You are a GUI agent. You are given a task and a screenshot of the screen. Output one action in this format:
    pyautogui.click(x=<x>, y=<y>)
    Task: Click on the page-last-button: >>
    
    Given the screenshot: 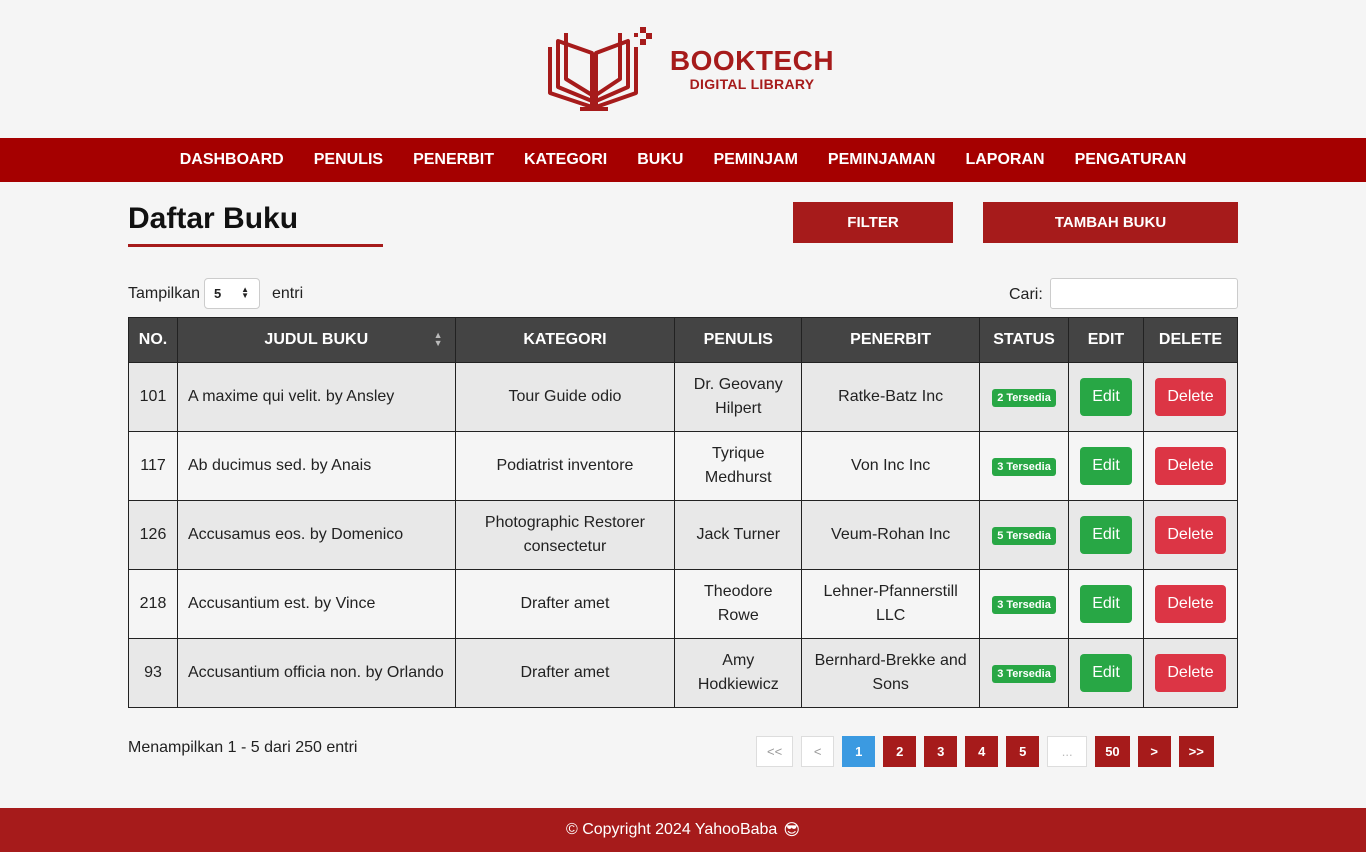 What is the action you would take?
    pyautogui.click(x=1196, y=751)
    